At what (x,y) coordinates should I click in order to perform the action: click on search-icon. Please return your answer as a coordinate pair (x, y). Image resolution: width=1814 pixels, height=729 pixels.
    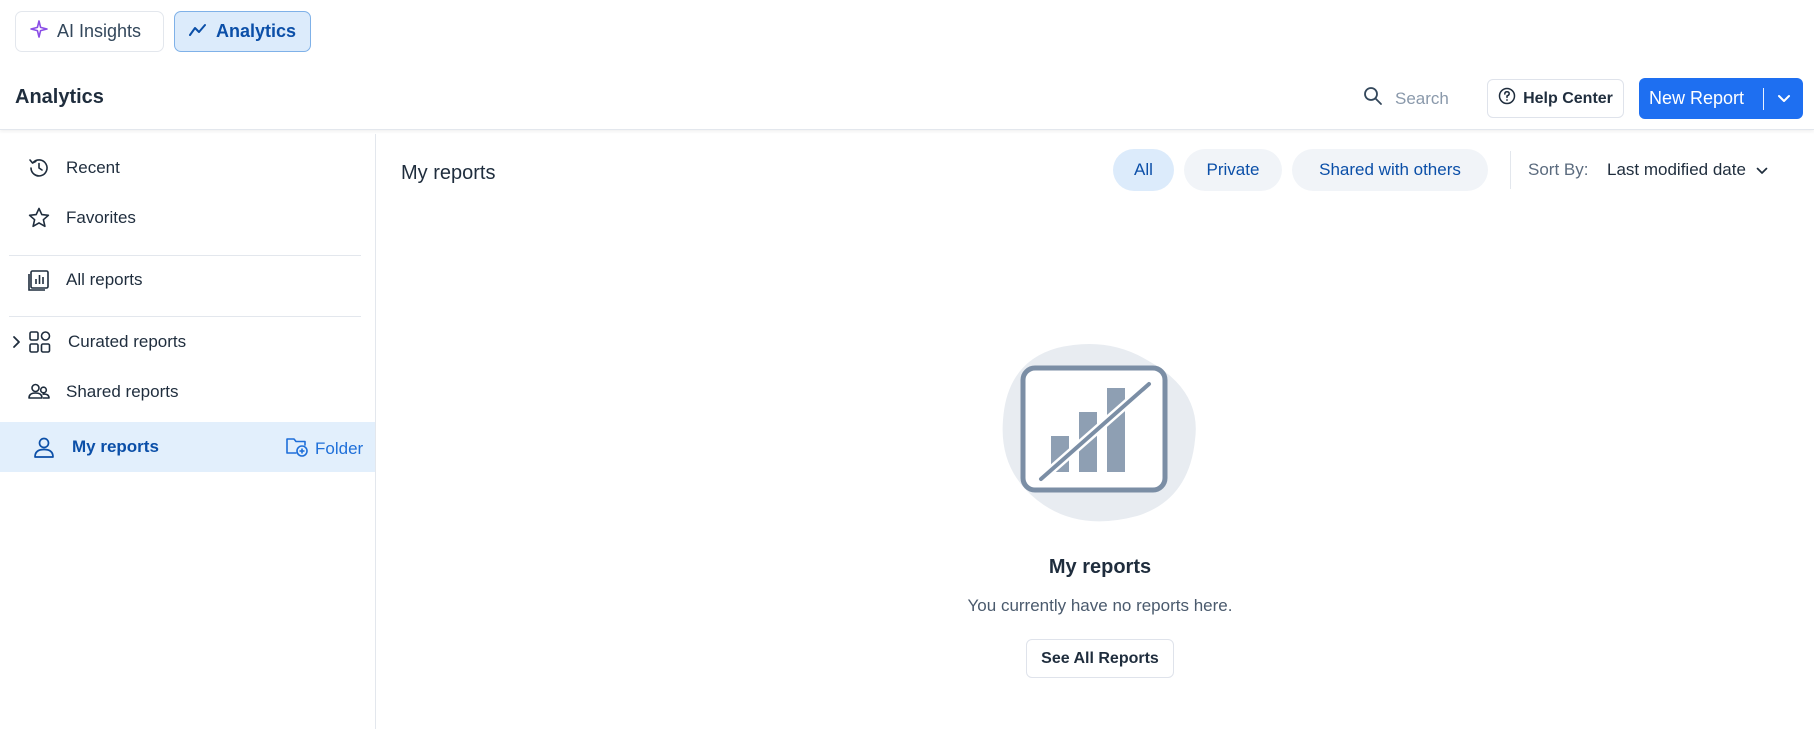
    Looking at the image, I should click on (1373, 98).